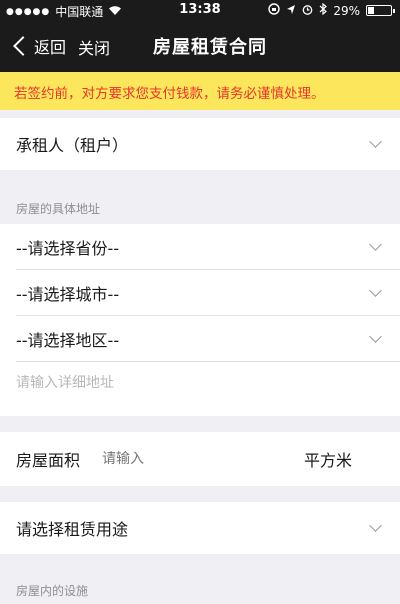 The width and height of the screenshot is (400, 604). I want to click on province-select: --请选择省份--, so click(200, 247).